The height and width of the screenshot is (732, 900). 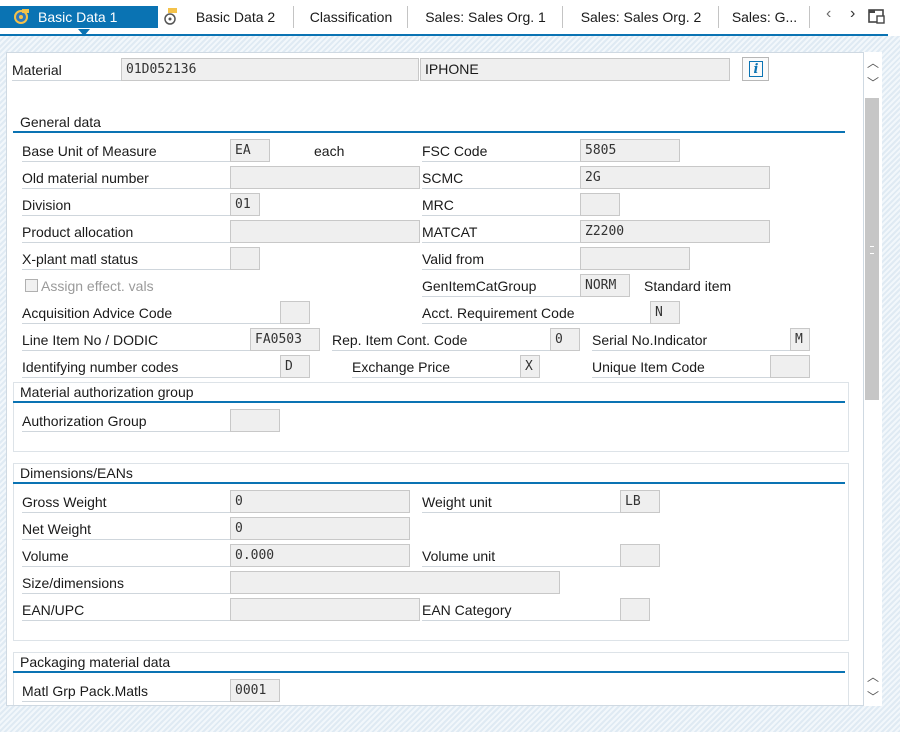 What do you see at coordinates (501, 205) in the screenshot?
I see `mrc-label: MRC` at bounding box center [501, 205].